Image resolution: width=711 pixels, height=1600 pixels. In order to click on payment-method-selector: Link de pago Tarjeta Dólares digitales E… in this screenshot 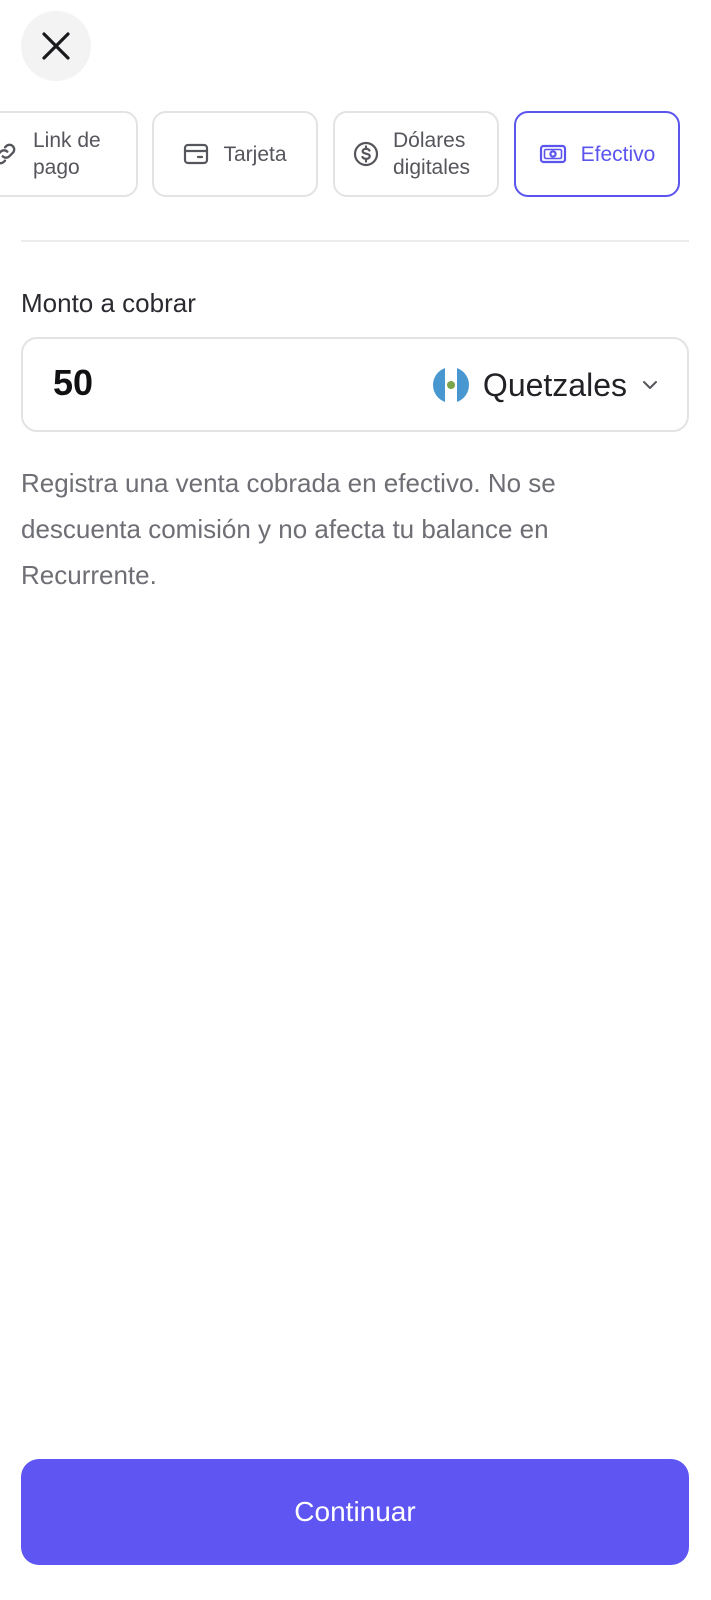, I will do `click(355, 154)`.